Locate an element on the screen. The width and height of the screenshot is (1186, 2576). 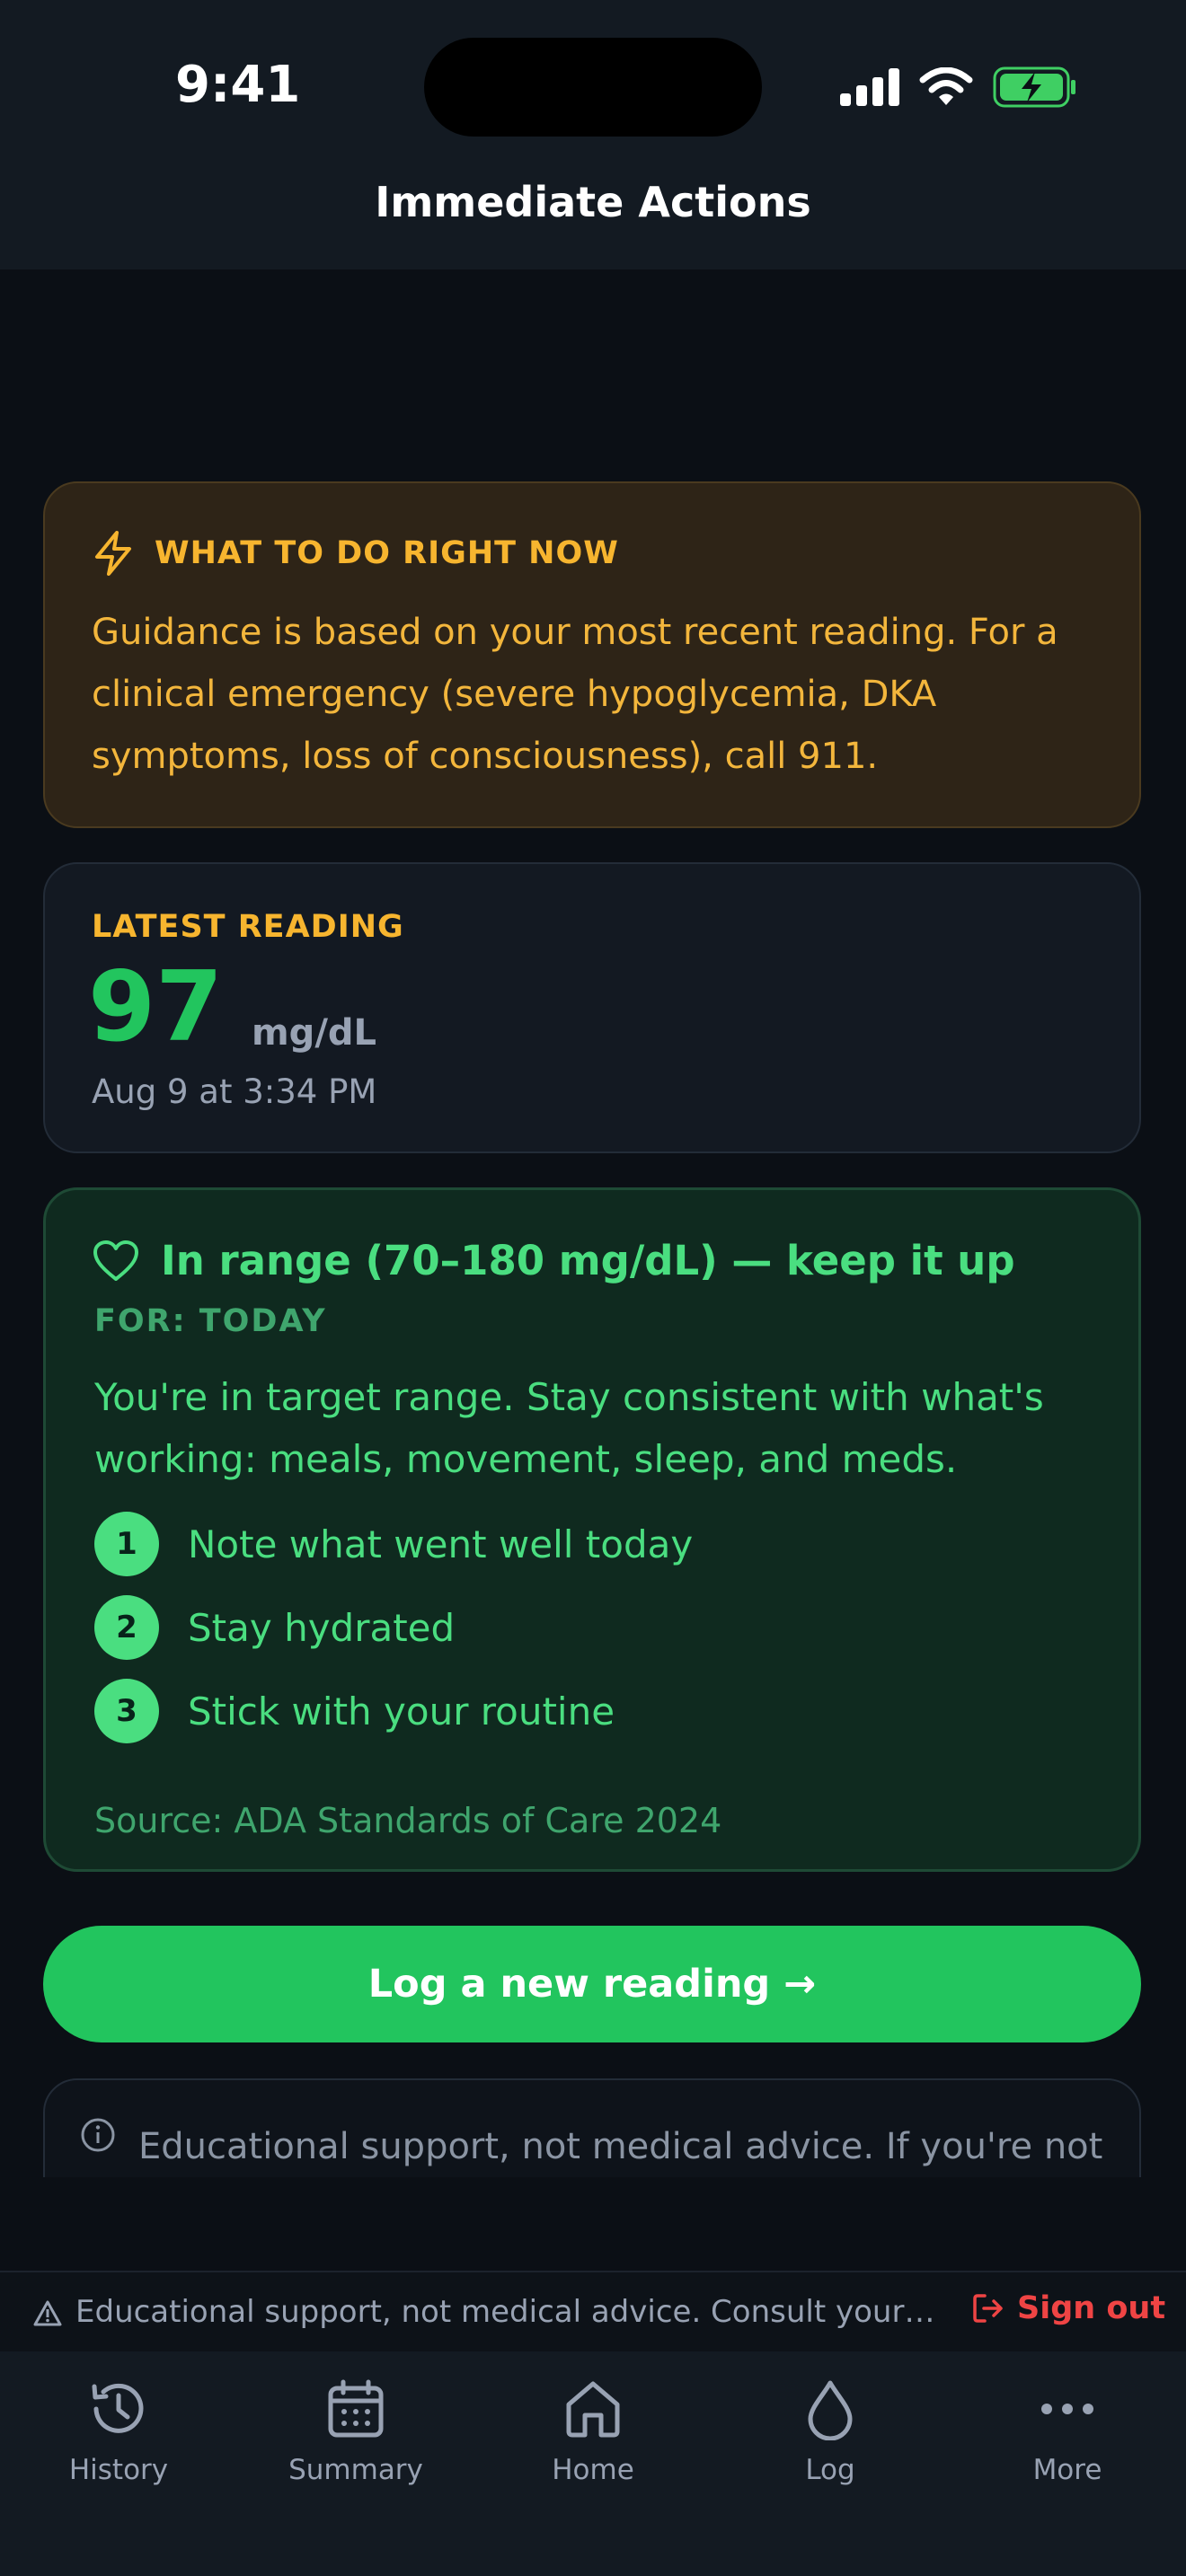
sign-out-label: Sign out is located at coordinates (1091, 2308).